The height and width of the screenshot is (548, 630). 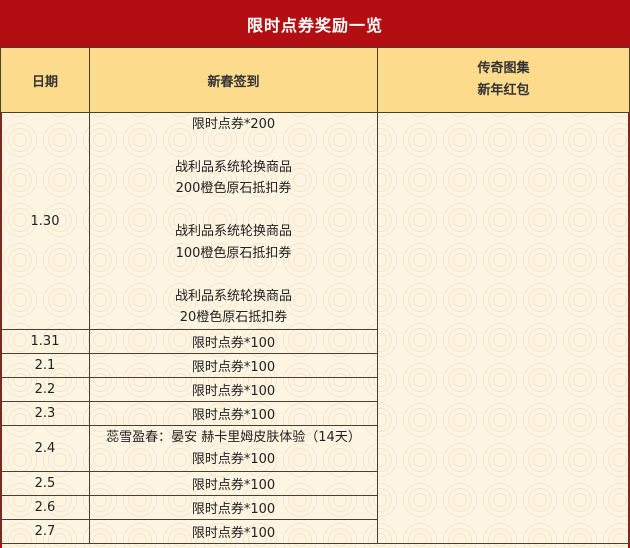 I want to click on reward-cell: 蕊雪盈春：晏安 赫卡里姆皮肤体验（14天） 限时点券*100, so click(x=233, y=448).